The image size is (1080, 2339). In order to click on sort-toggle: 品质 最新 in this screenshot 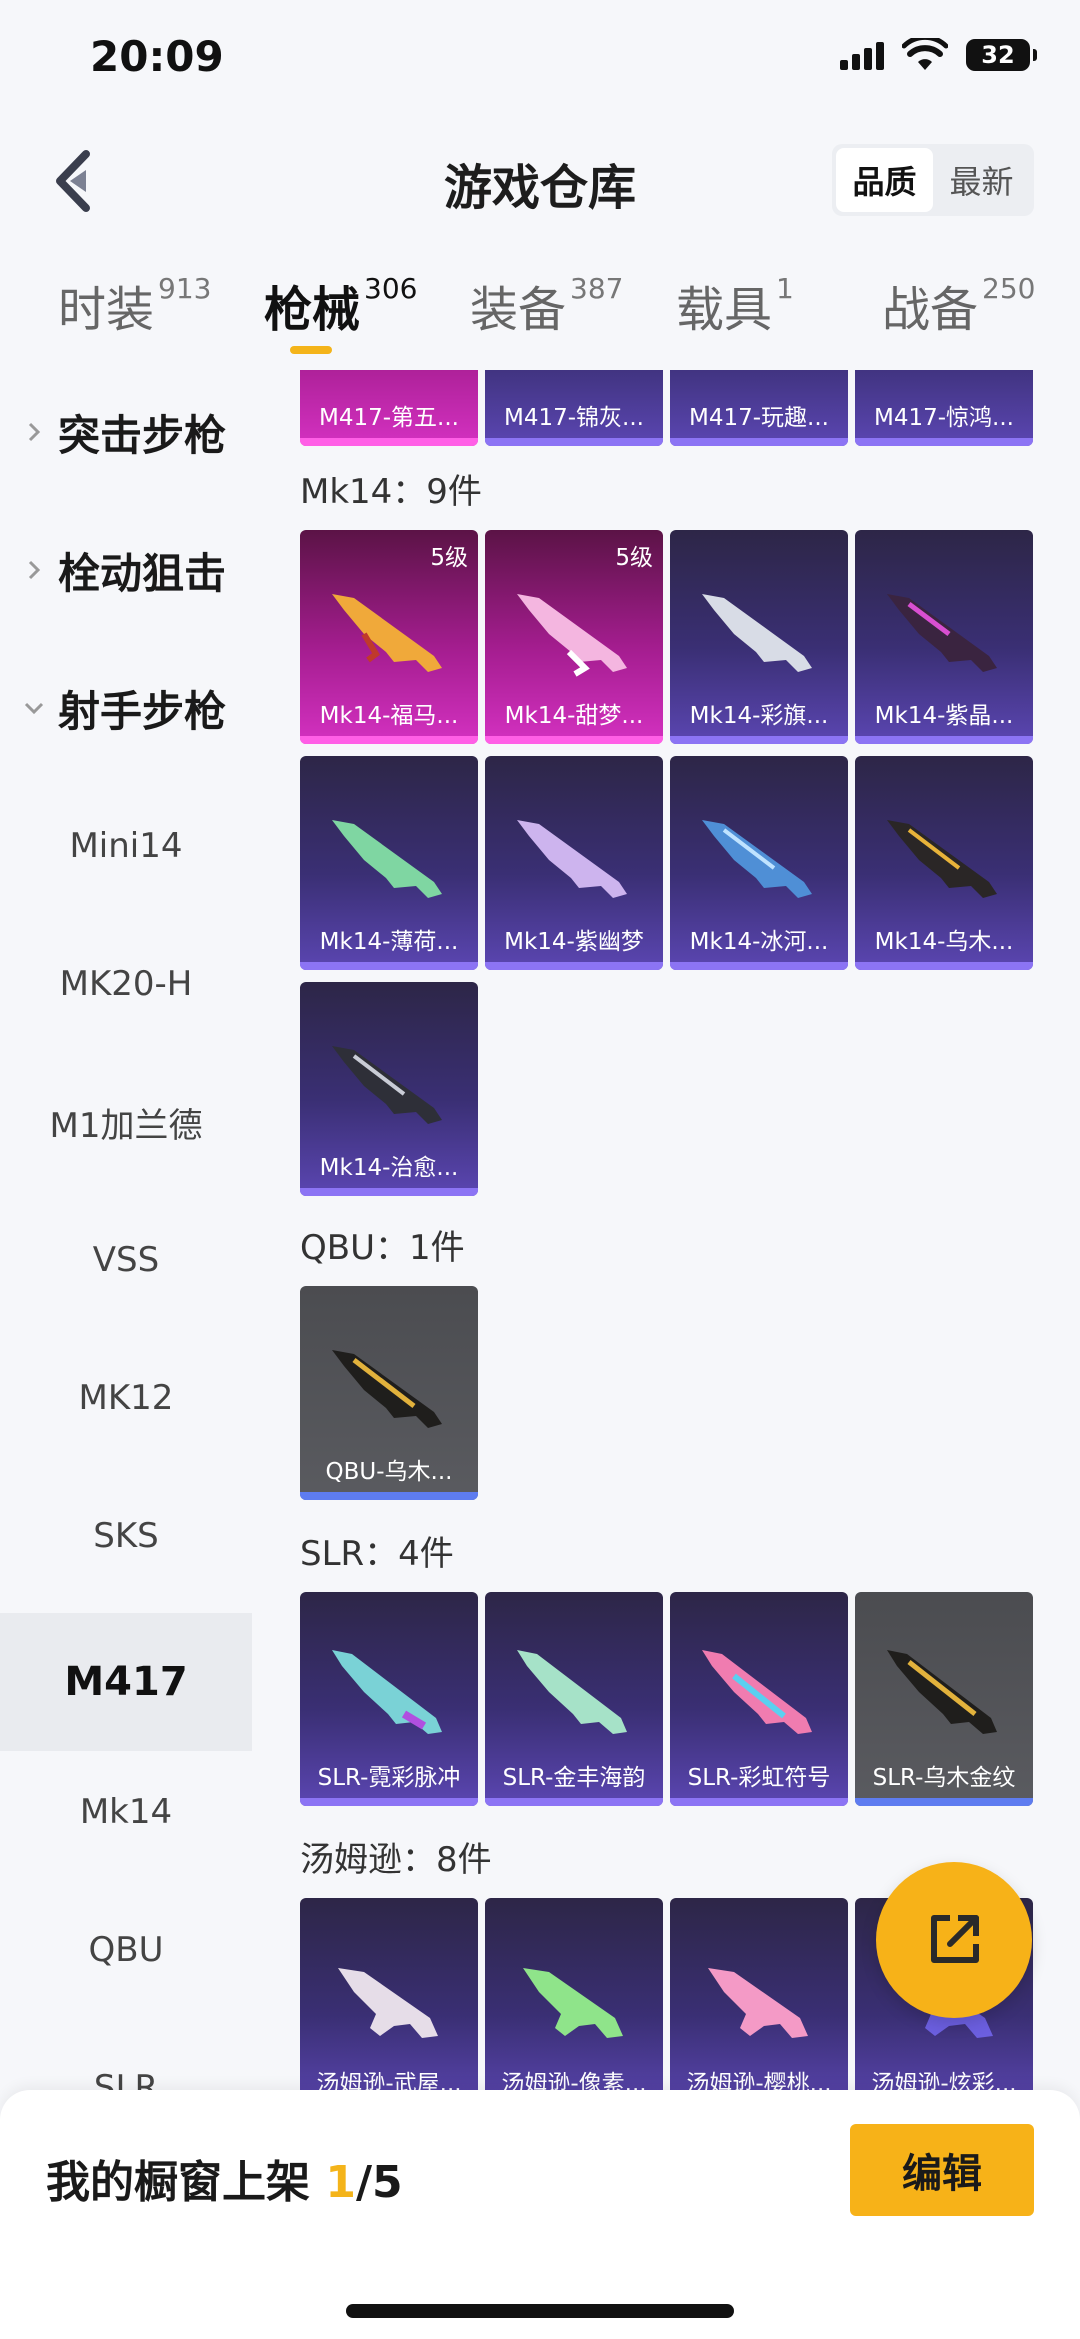, I will do `click(933, 180)`.